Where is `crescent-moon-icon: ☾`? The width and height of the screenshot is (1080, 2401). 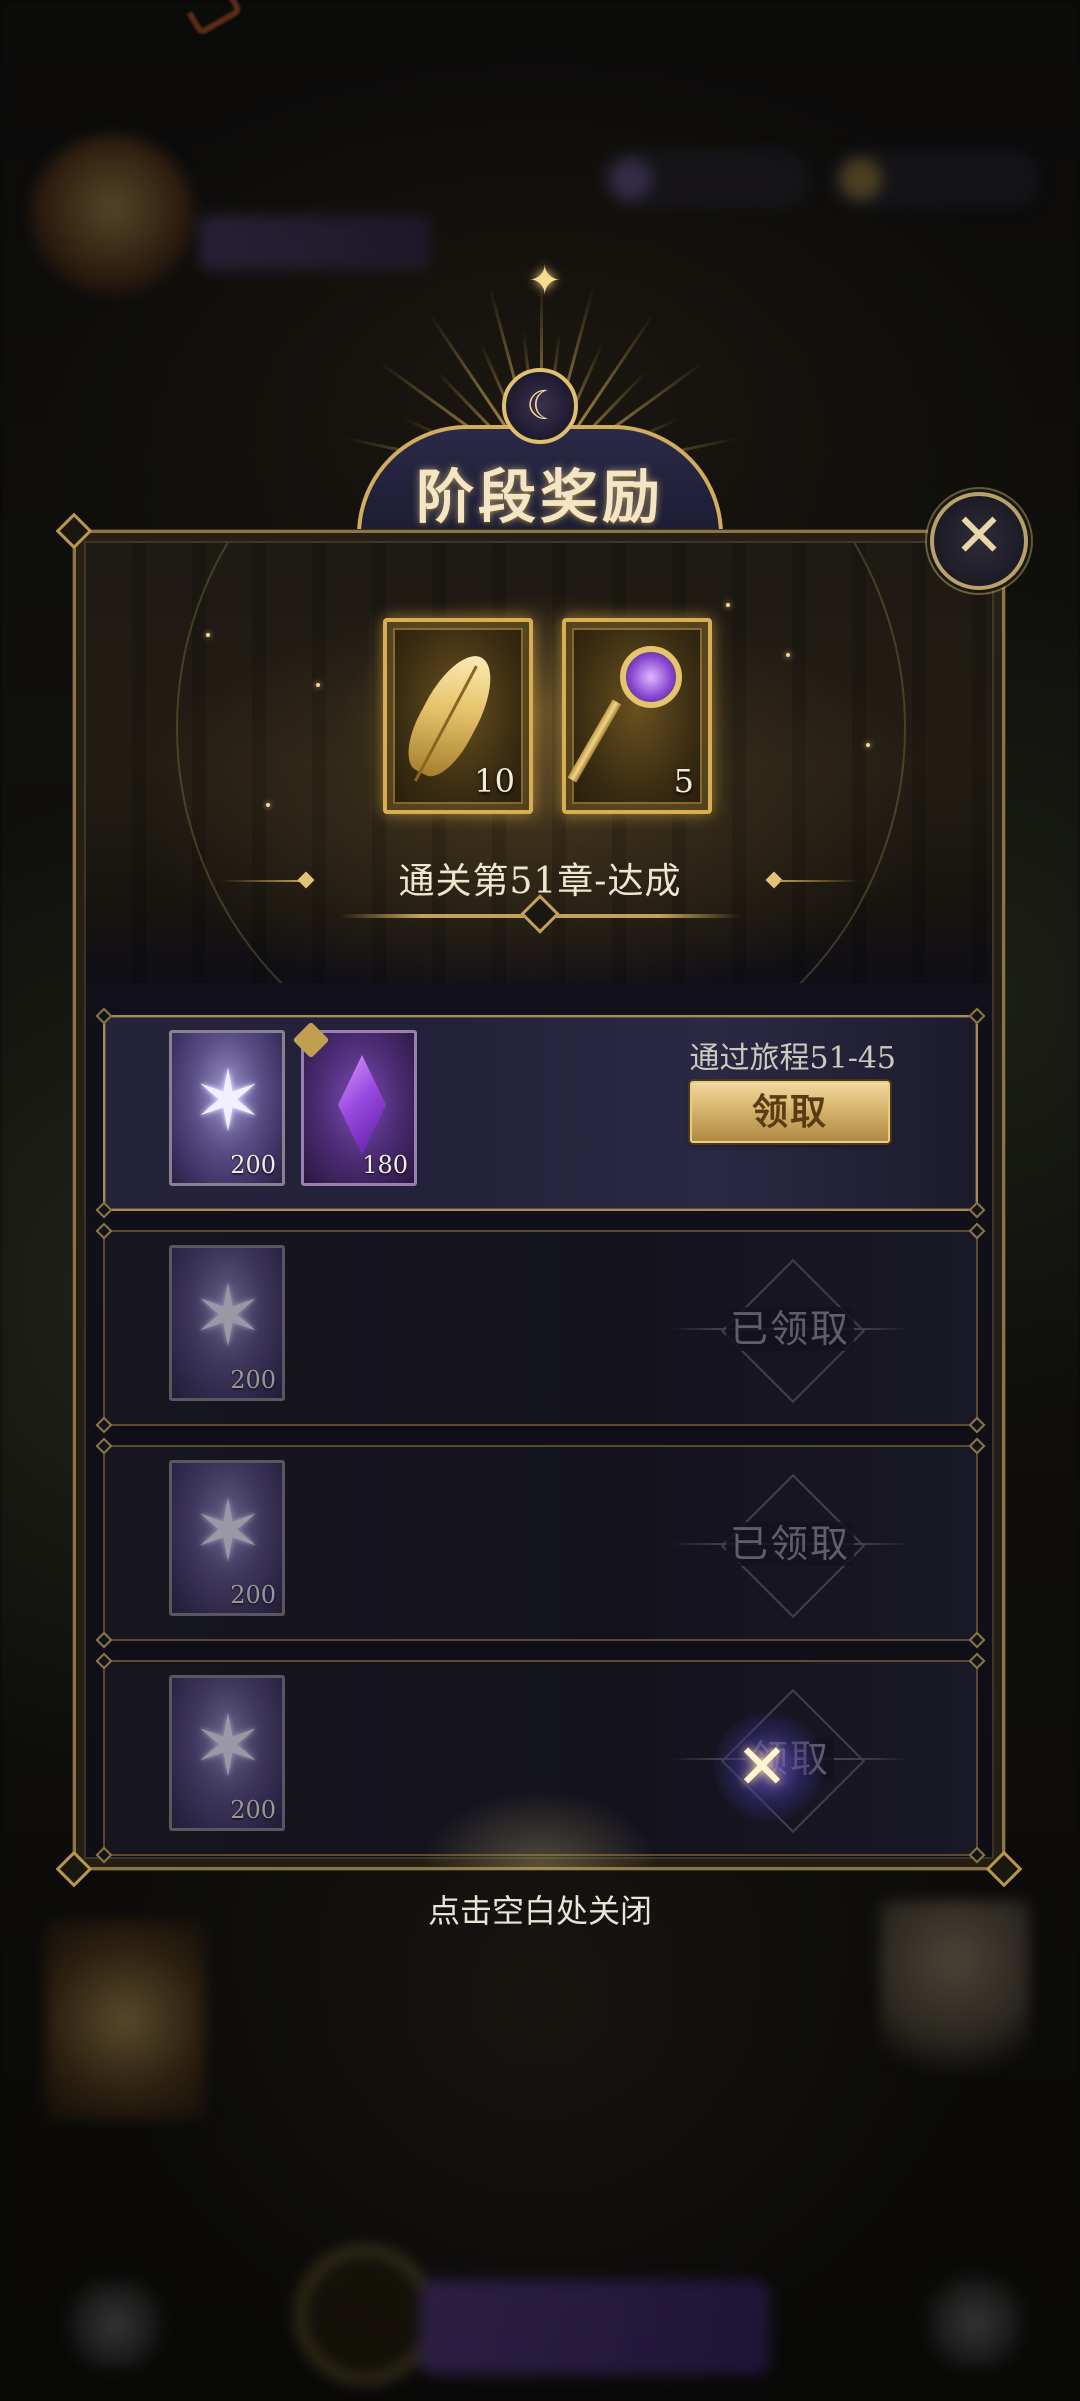 crescent-moon-icon: ☾ is located at coordinates (540, 406).